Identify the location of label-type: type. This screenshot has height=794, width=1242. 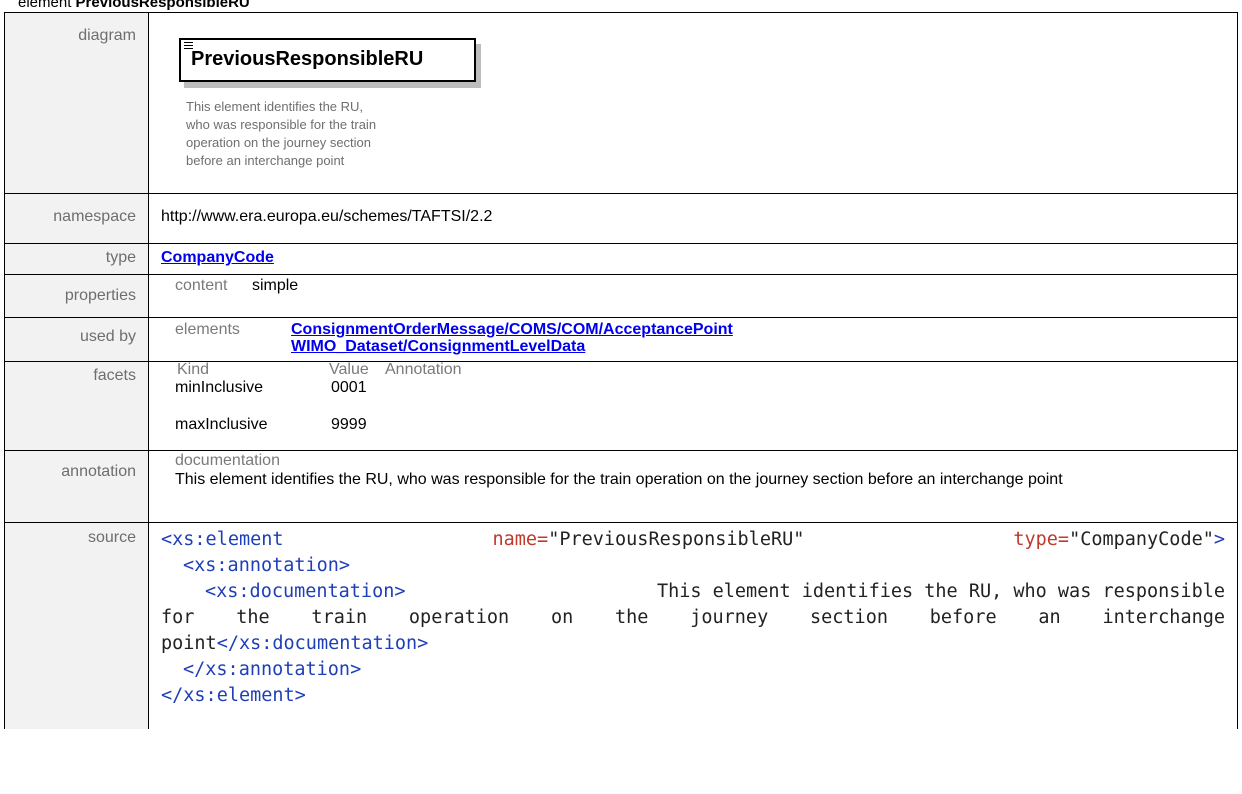
(120, 257).